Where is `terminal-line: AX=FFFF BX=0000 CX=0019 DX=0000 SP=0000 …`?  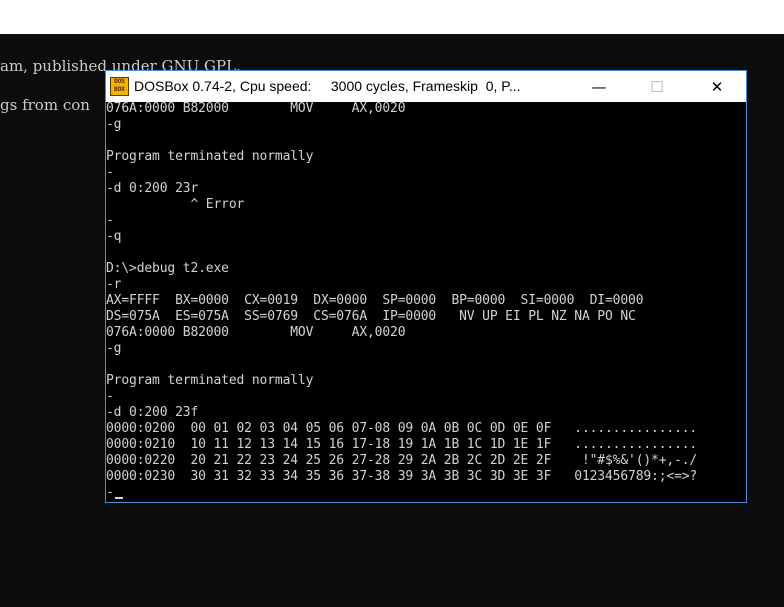 terminal-line: AX=FFFF BX=0000 CX=0019 DX=0000 SP=0000 … is located at coordinates (375, 300).